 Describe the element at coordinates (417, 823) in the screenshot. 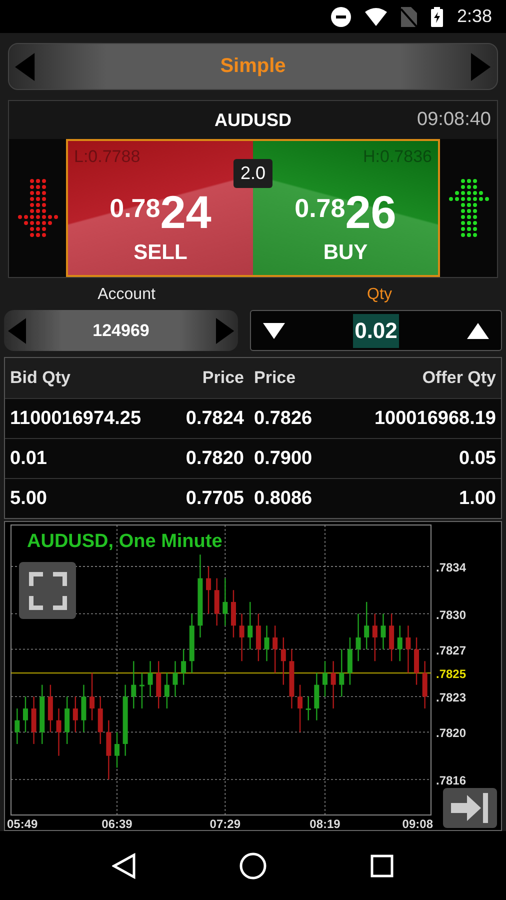

I see `time-axis-label: 09:08` at that location.